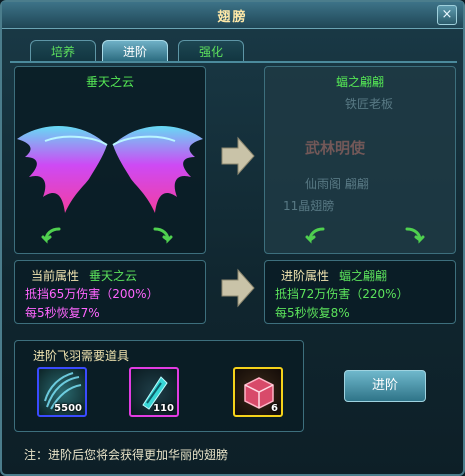 The image size is (465, 476). What do you see at coordinates (68, 408) in the screenshot?
I see `feather-bundle-count: 5500` at bounding box center [68, 408].